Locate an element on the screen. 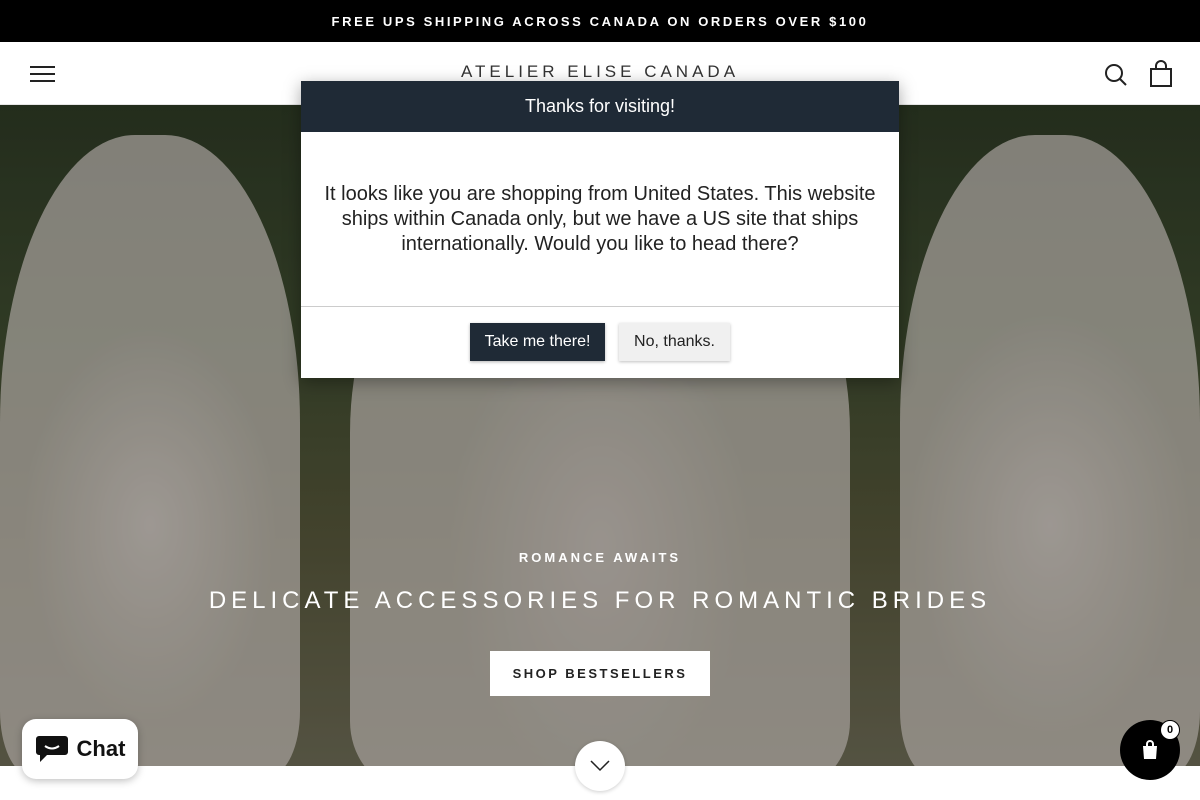  cart-count-badge: 0 is located at coordinates (1170, 730).